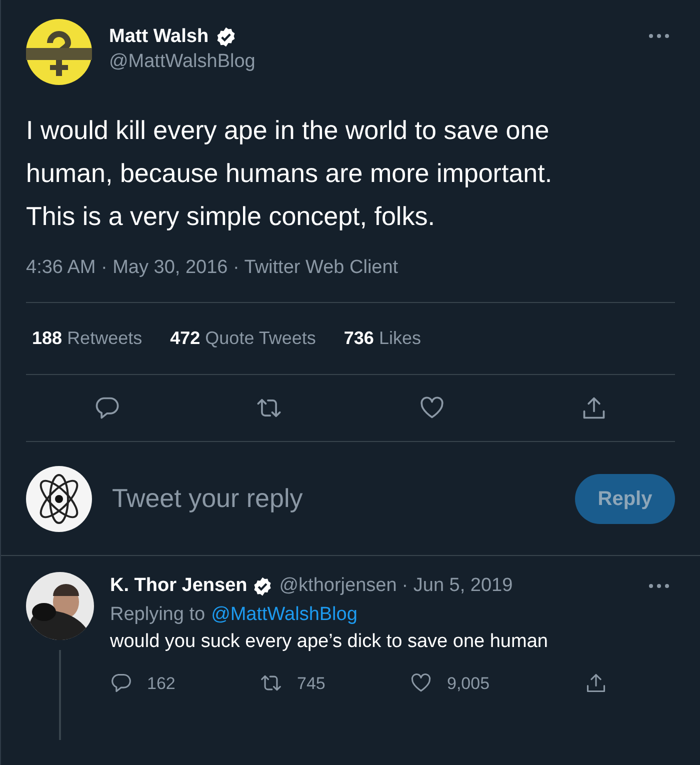  Describe the element at coordinates (290, 173) in the screenshot. I see `tweet-text: I would kill every ape in the world to save one human, because humans are more important. This is a very simple concept, folks.` at that location.